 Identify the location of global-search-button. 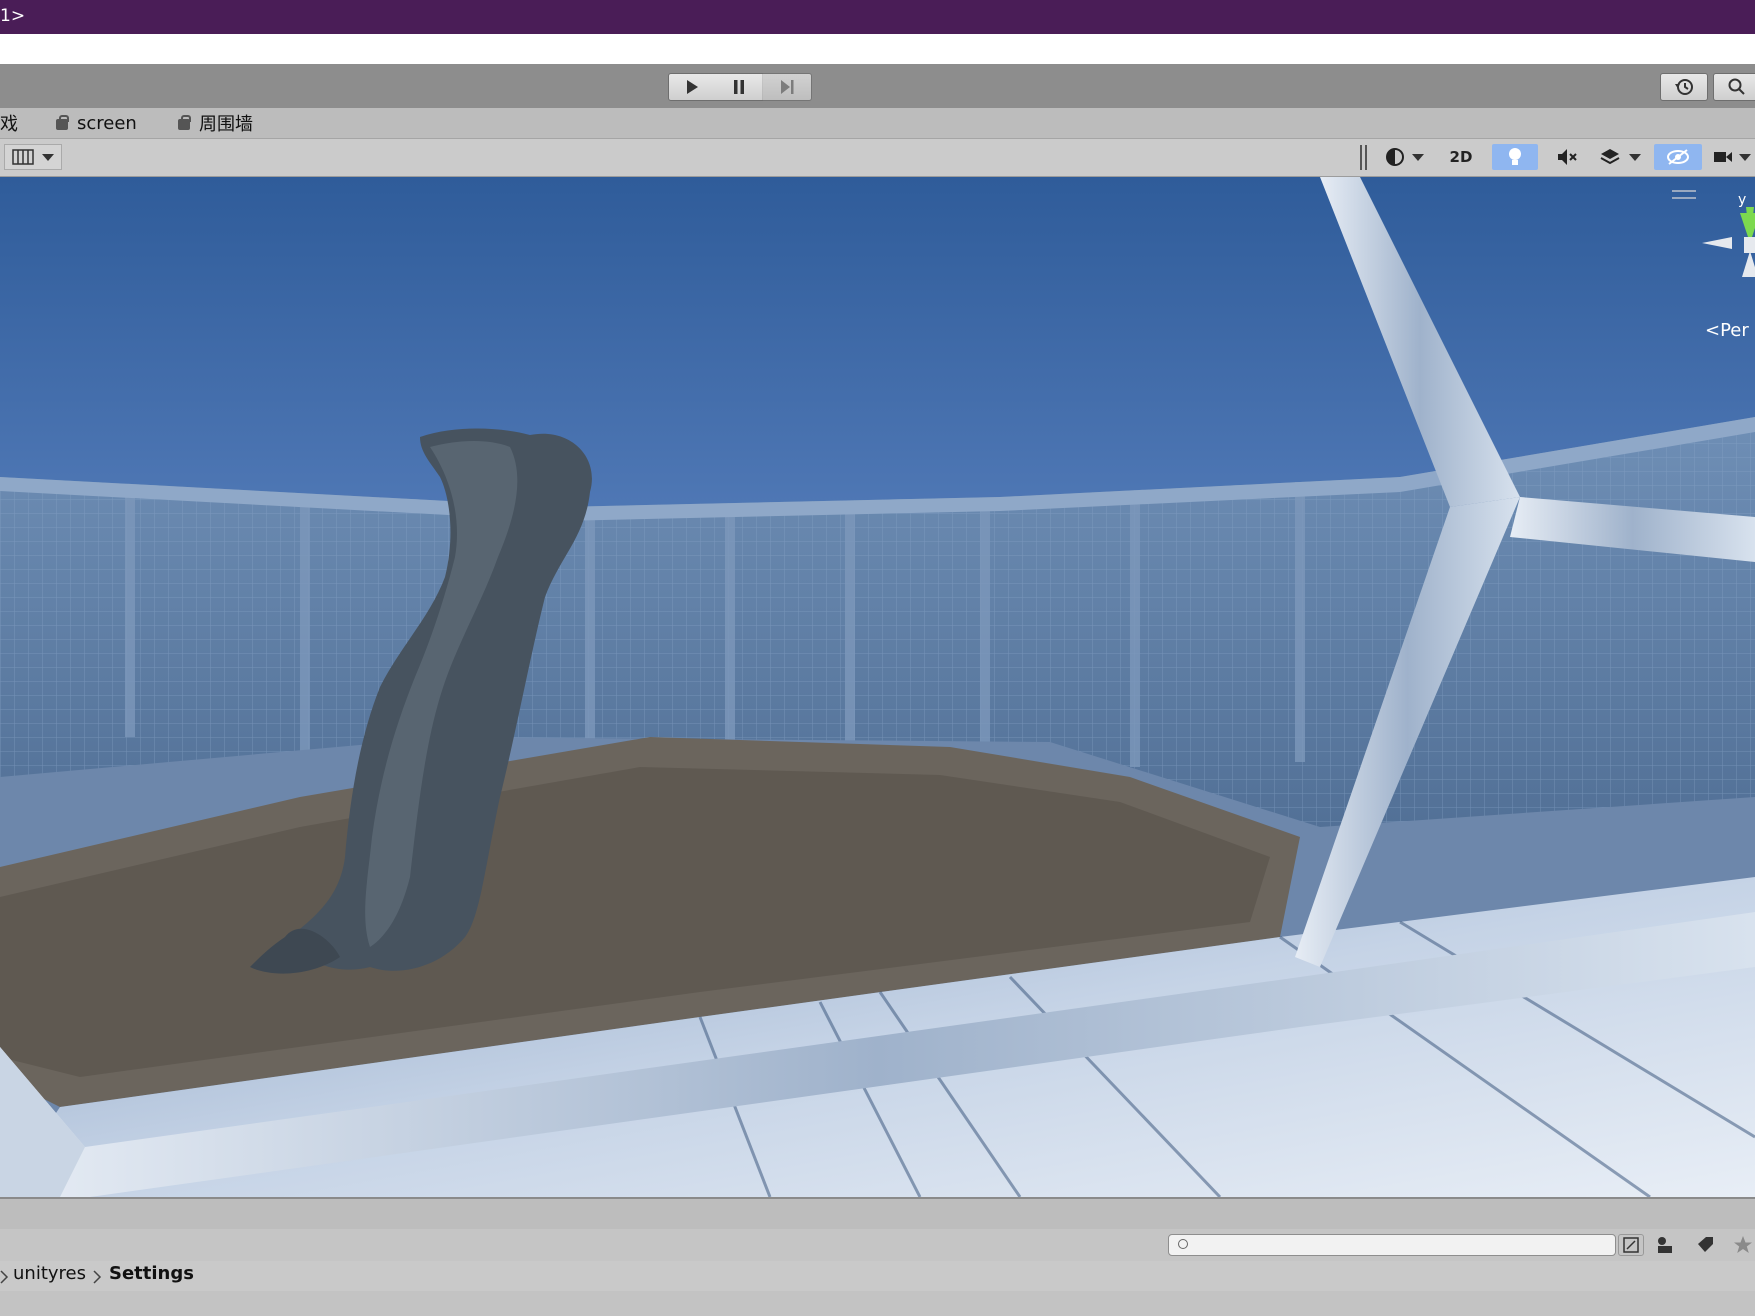
(1734, 87).